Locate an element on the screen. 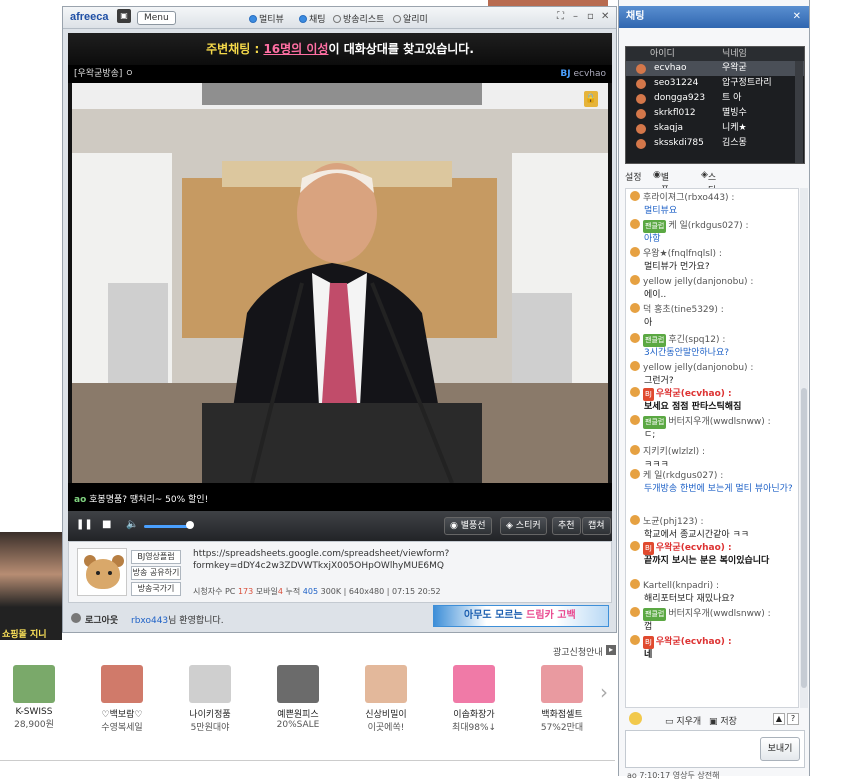 Image resolution: width=850 pixels, height=781 pixels. chat-message: 노균(phj123) : 학교에서 종교시간같아 ㅋㅋ is located at coordinates (714, 528).